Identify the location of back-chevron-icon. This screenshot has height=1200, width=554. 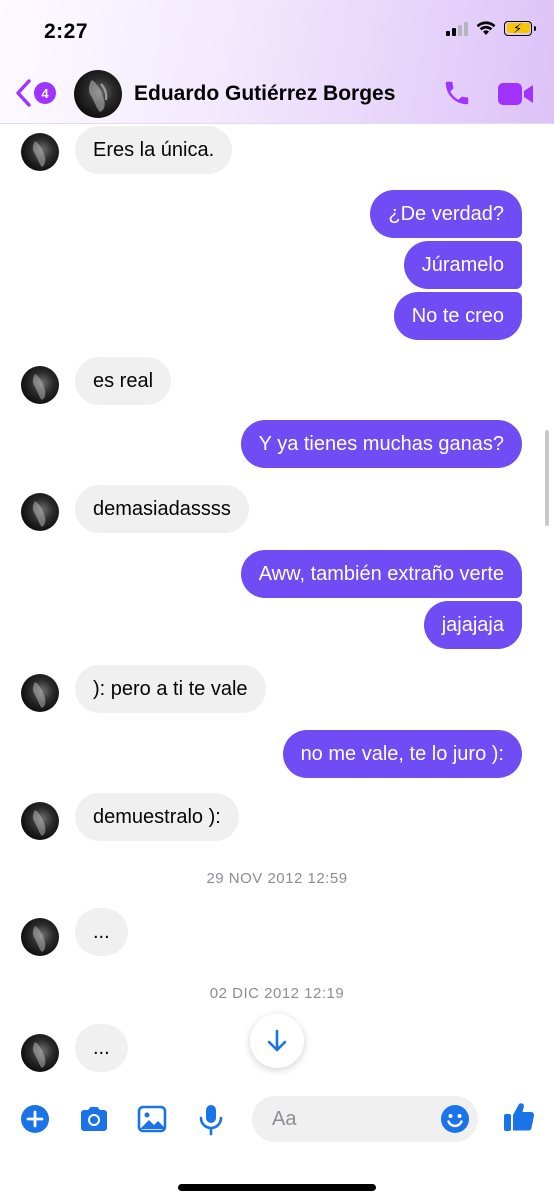
(23, 93).